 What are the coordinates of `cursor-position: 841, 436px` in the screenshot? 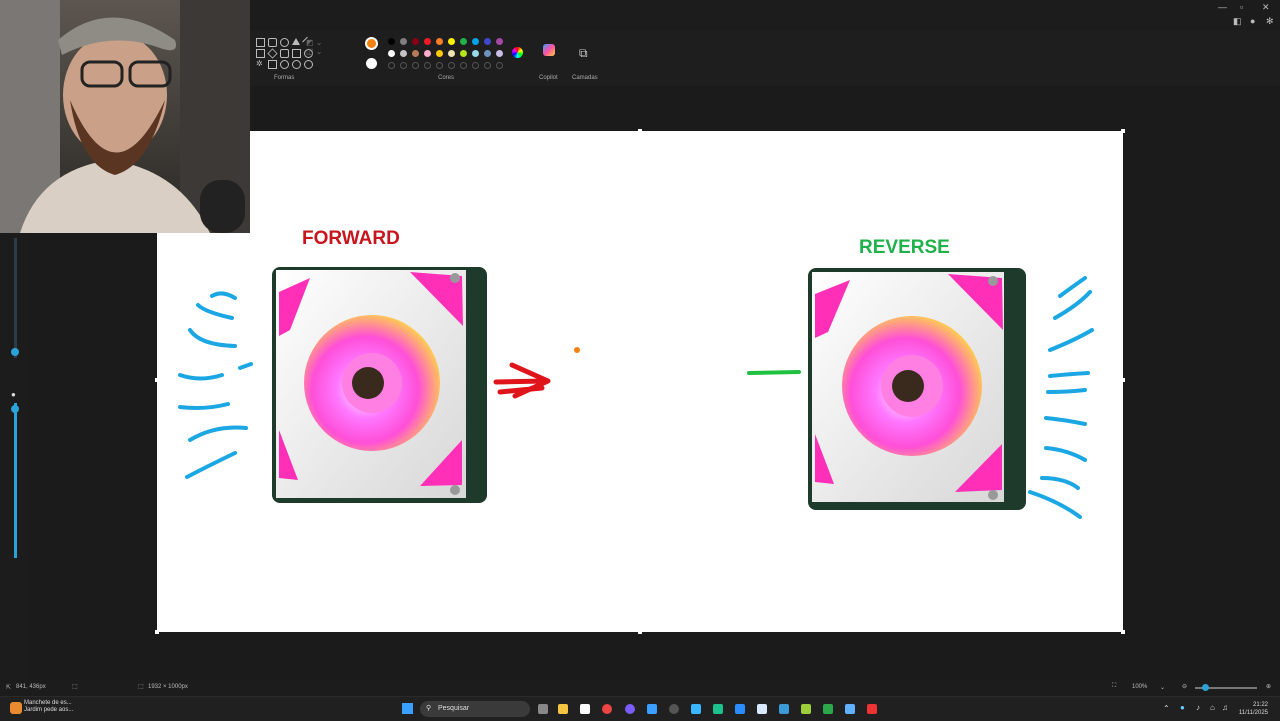 It's located at (31, 687).